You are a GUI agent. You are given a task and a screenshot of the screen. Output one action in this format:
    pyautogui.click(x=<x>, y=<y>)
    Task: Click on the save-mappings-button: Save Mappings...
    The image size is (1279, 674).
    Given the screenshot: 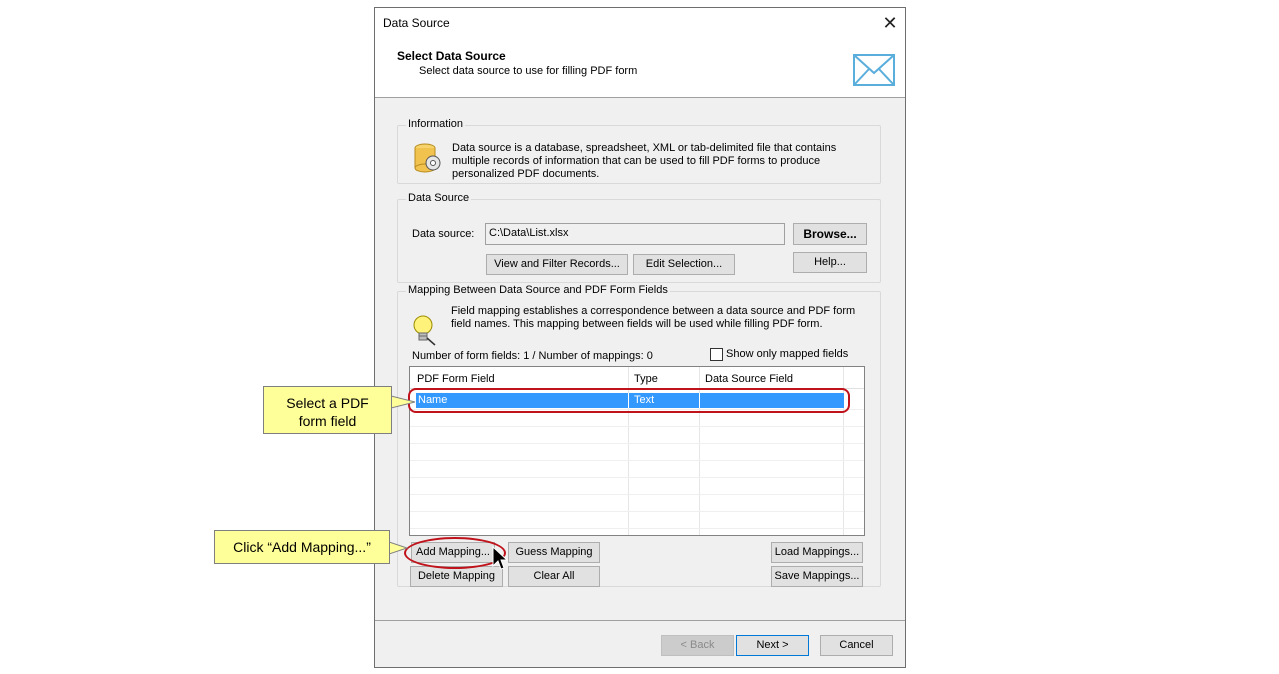 What is the action you would take?
    pyautogui.click(x=817, y=576)
    